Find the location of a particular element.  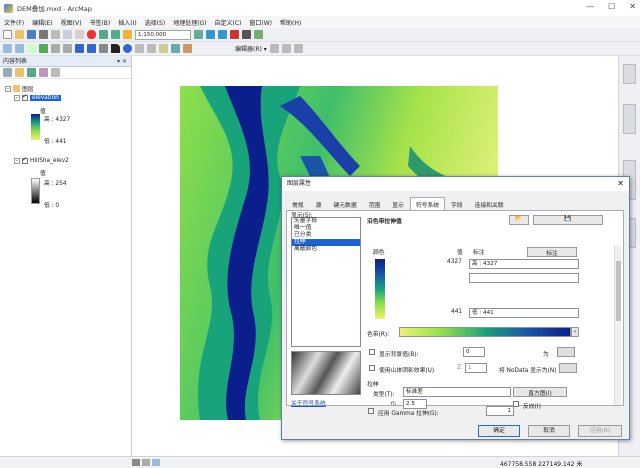

display-background-checkbox is located at coordinates (372, 352).